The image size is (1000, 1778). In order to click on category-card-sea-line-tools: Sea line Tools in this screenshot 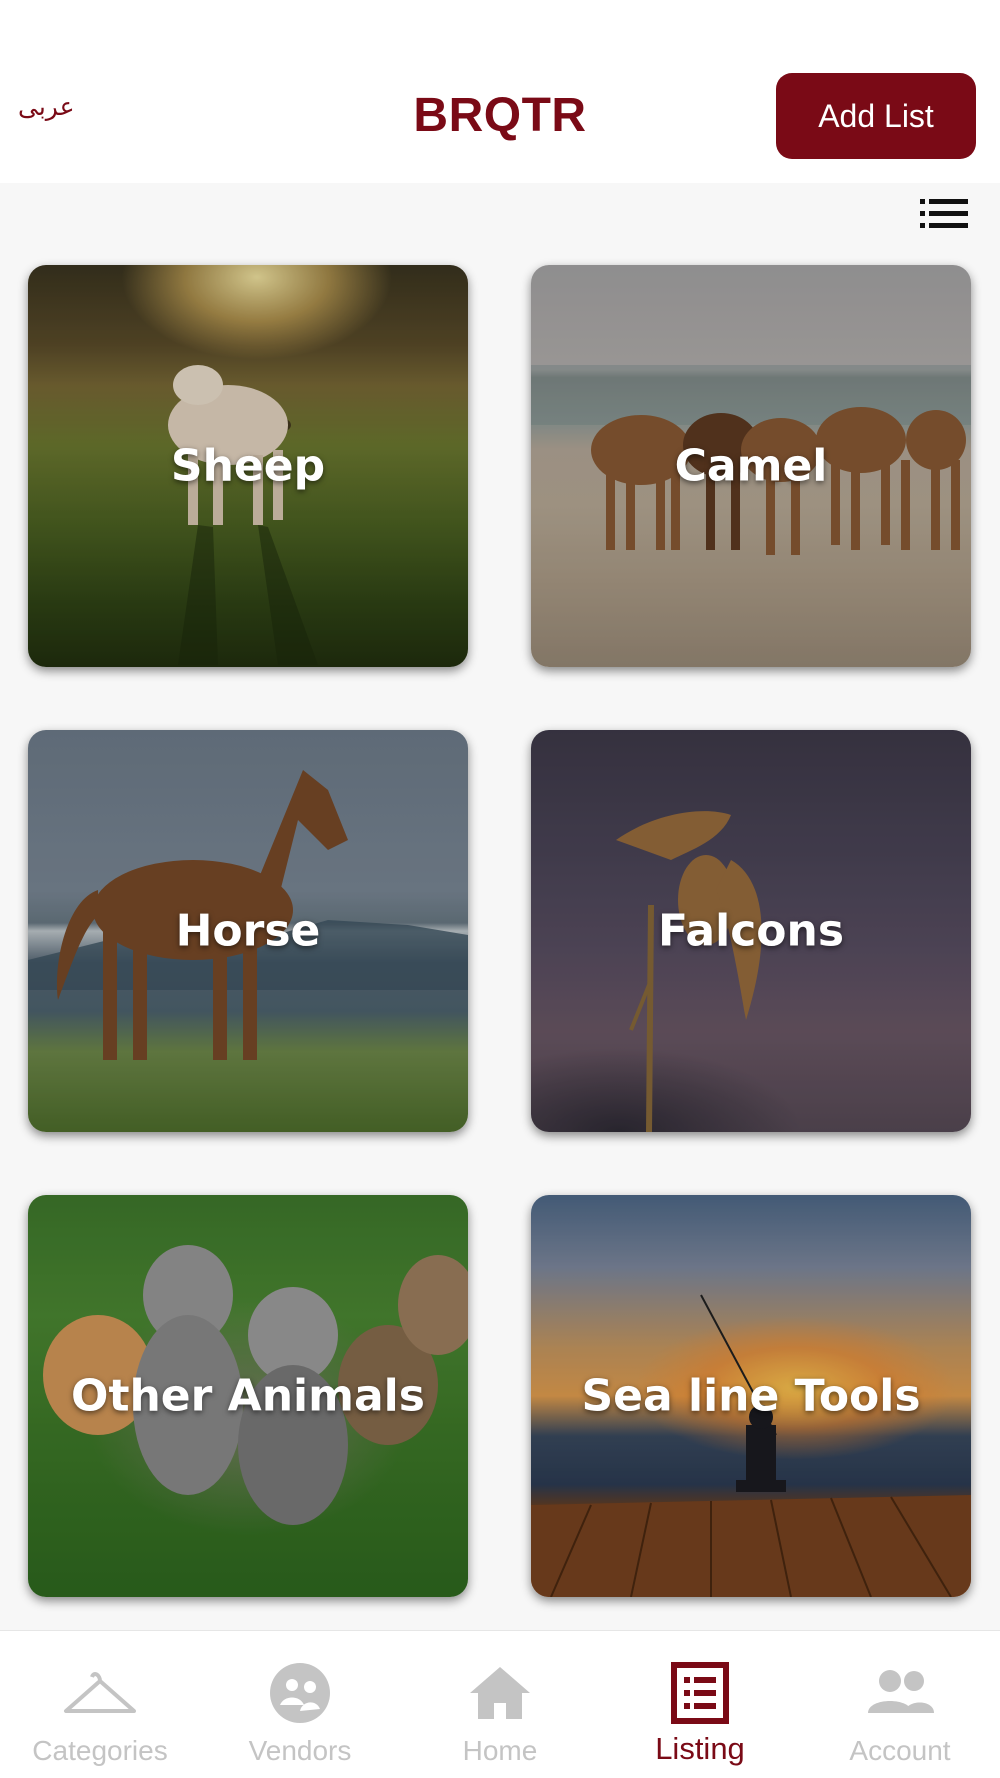, I will do `click(751, 1396)`.